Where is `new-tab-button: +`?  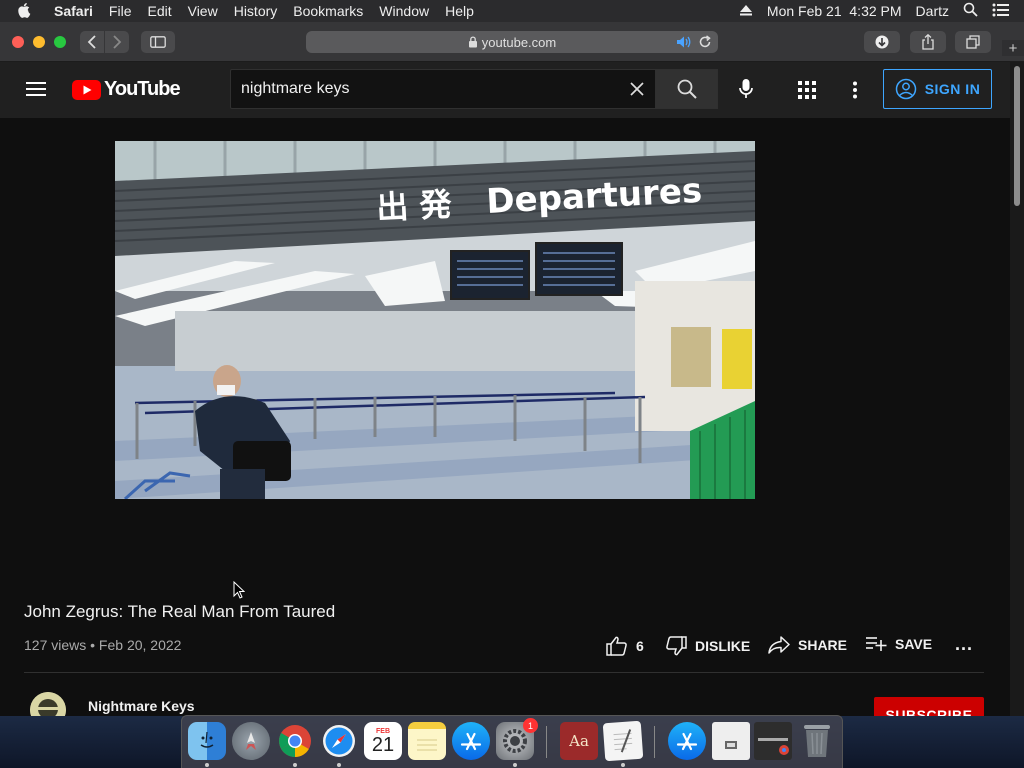 new-tab-button: + is located at coordinates (1013, 48).